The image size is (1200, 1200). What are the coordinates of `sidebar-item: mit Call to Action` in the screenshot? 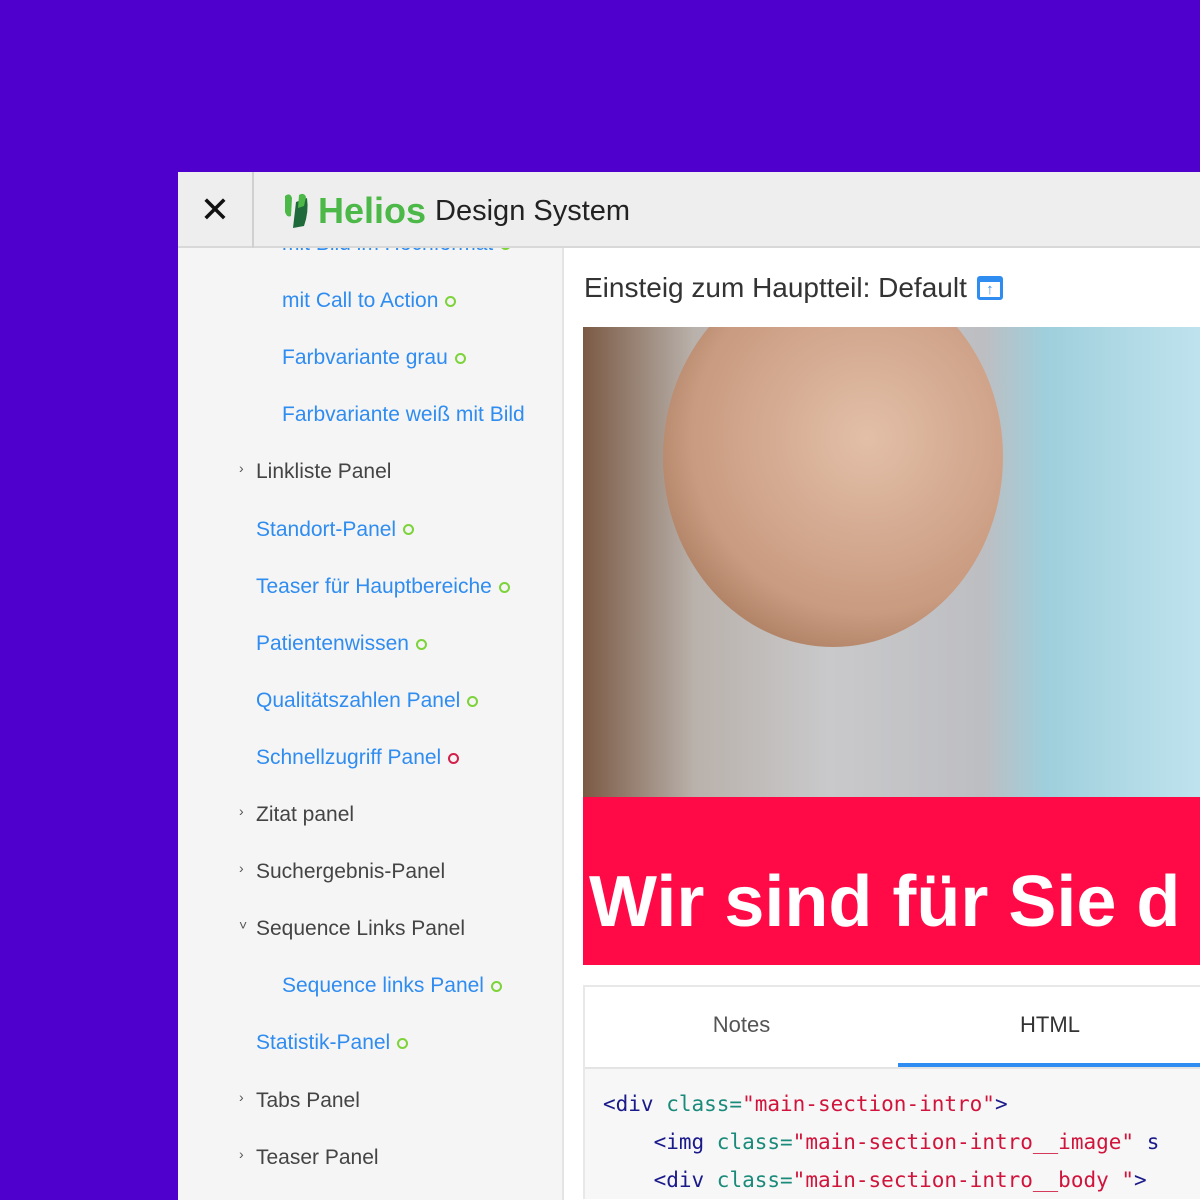 It's located at (369, 301).